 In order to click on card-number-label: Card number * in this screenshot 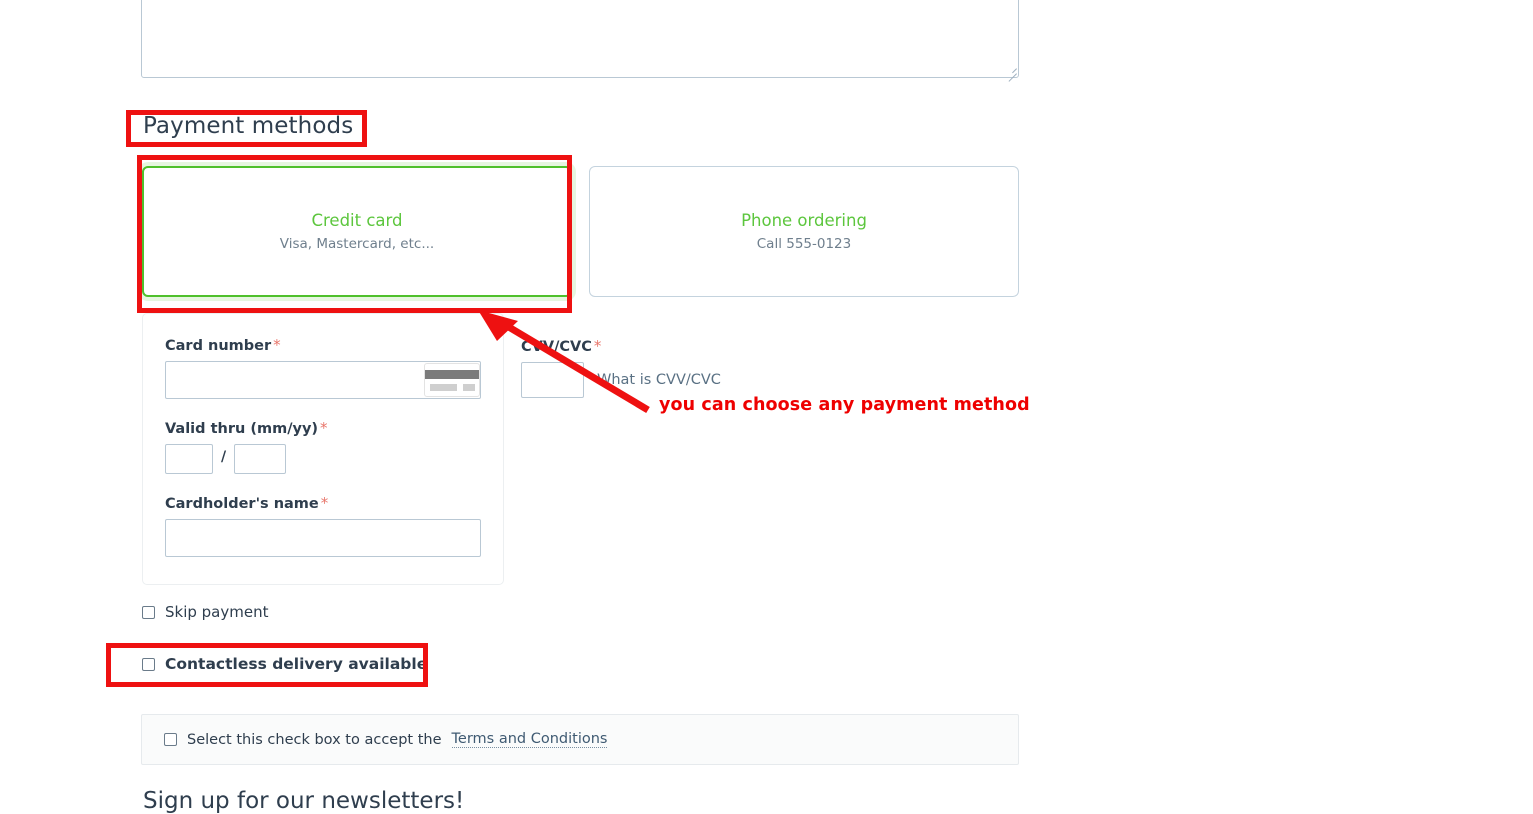, I will do `click(223, 345)`.